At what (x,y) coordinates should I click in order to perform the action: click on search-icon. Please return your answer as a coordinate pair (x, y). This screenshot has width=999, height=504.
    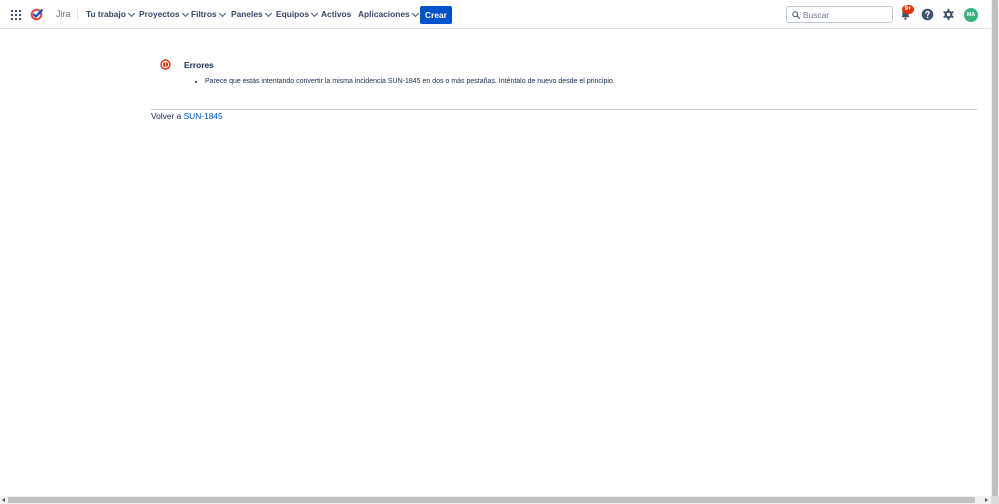
    Looking at the image, I should click on (796, 15).